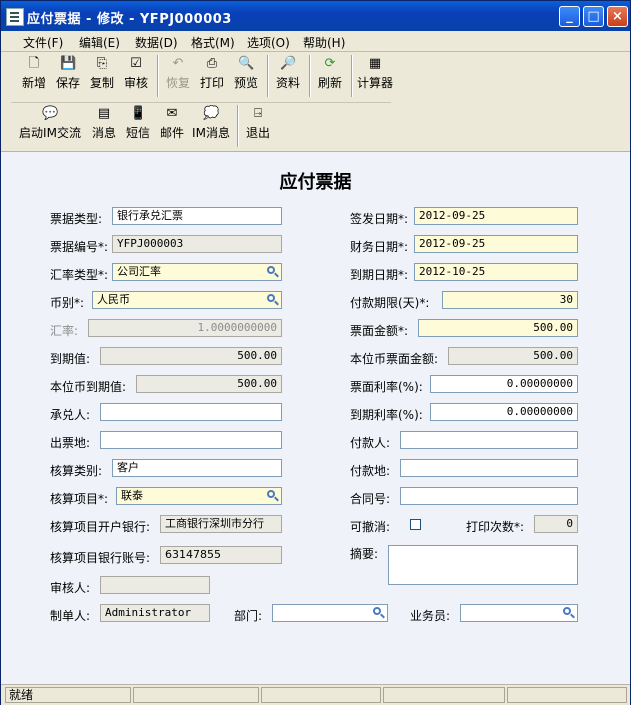  I want to click on copy-button: ⎘ 复制, so click(102, 76).